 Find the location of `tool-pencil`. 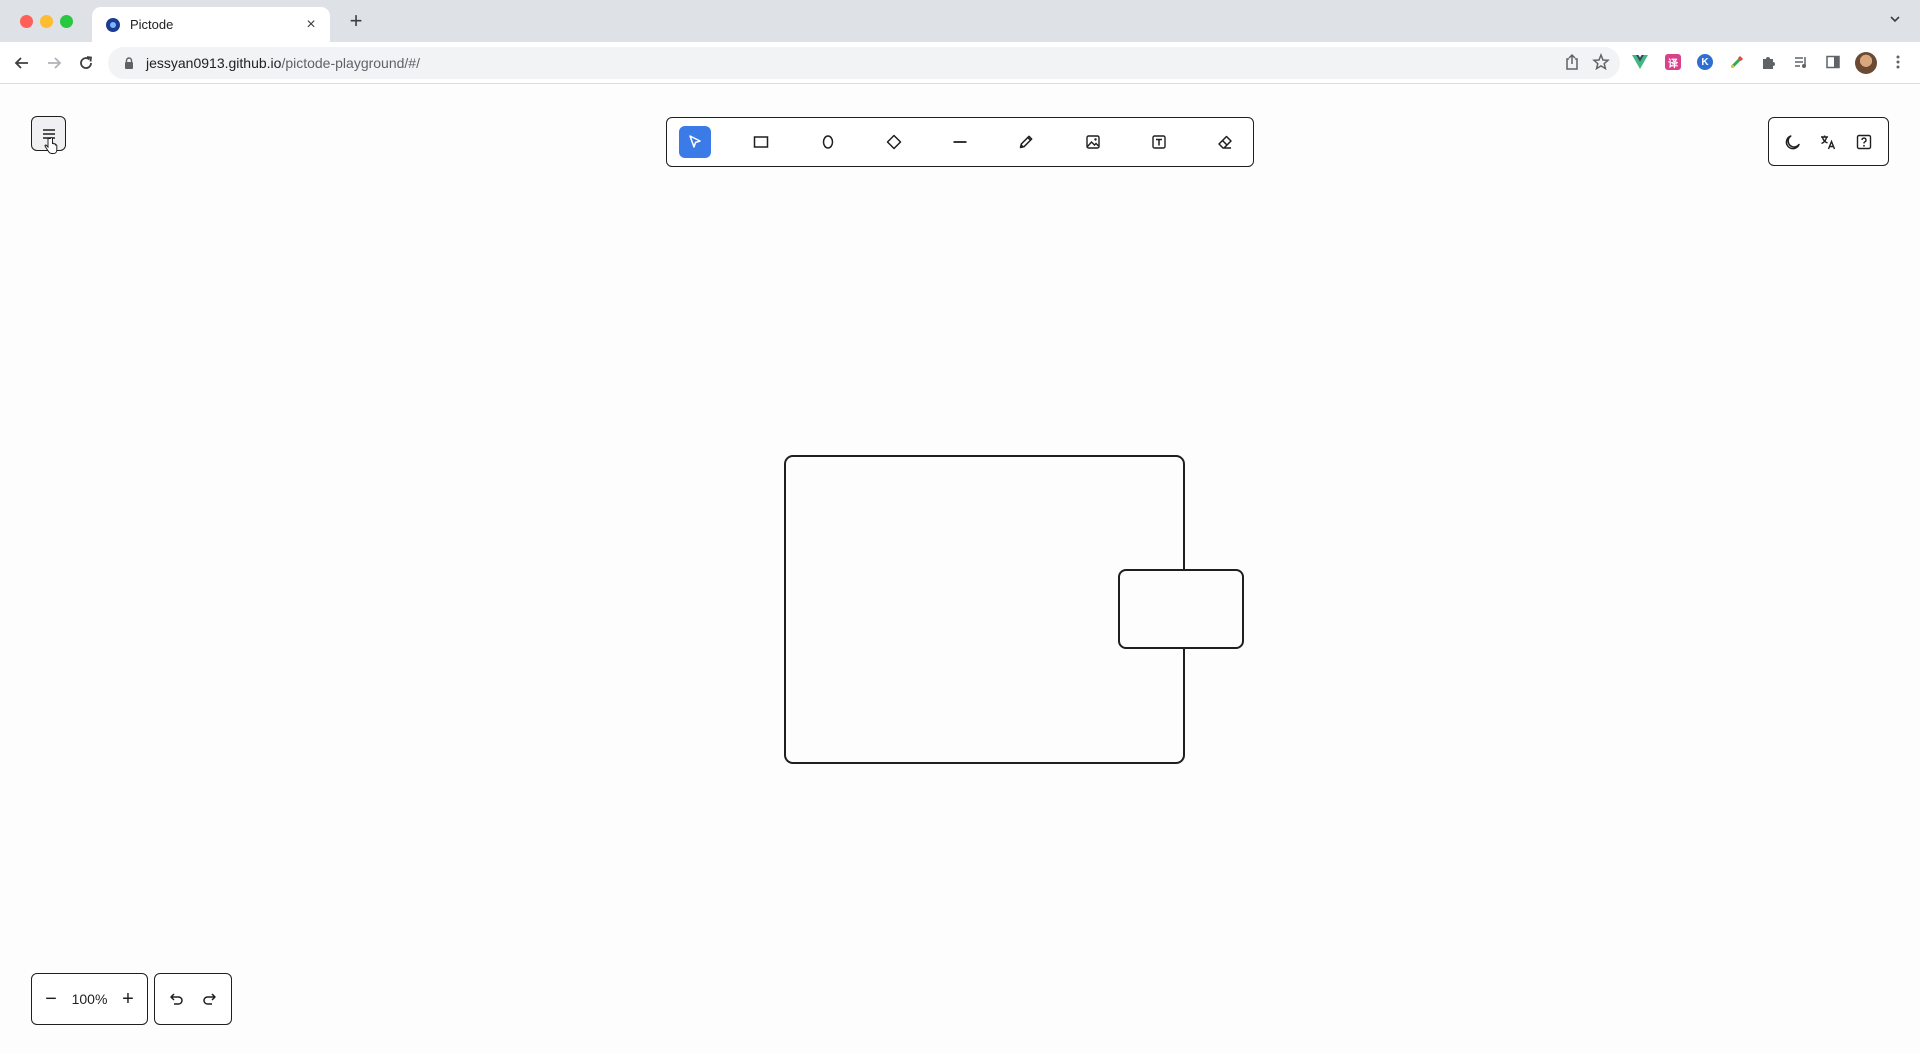

tool-pencil is located at coordinates (1026, 142).